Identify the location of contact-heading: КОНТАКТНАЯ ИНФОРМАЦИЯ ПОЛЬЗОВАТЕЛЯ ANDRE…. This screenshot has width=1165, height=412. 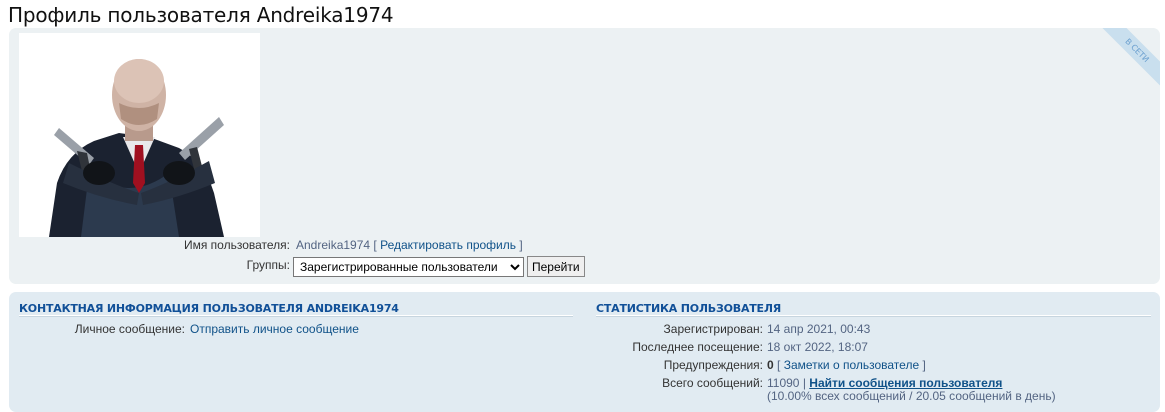
(209, 308).